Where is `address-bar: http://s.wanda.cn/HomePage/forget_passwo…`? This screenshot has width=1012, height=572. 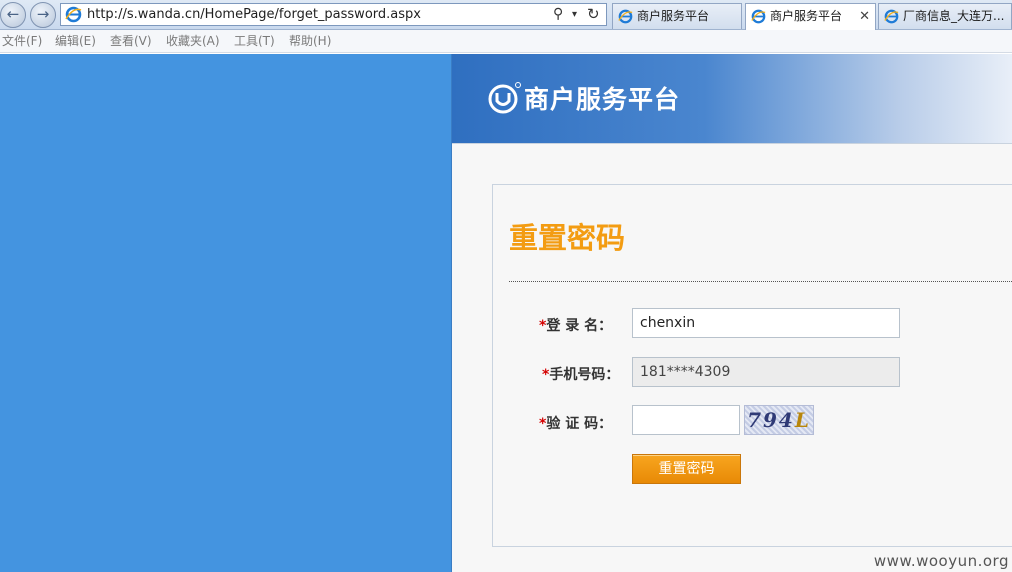 address-bar: http://s.wanda.cn/HomePage/forget_passwo… is located at coordinates (333, 14).